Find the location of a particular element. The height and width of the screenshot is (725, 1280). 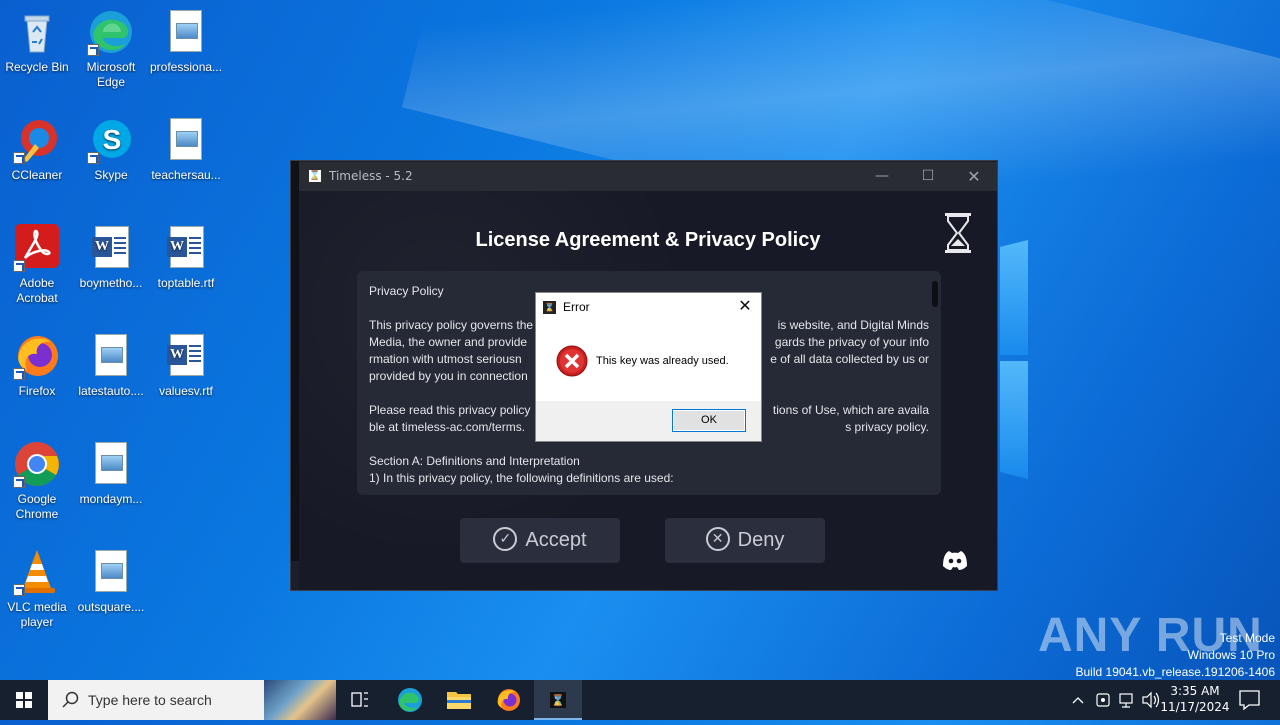

start-button is located at coordinates (24, 700).